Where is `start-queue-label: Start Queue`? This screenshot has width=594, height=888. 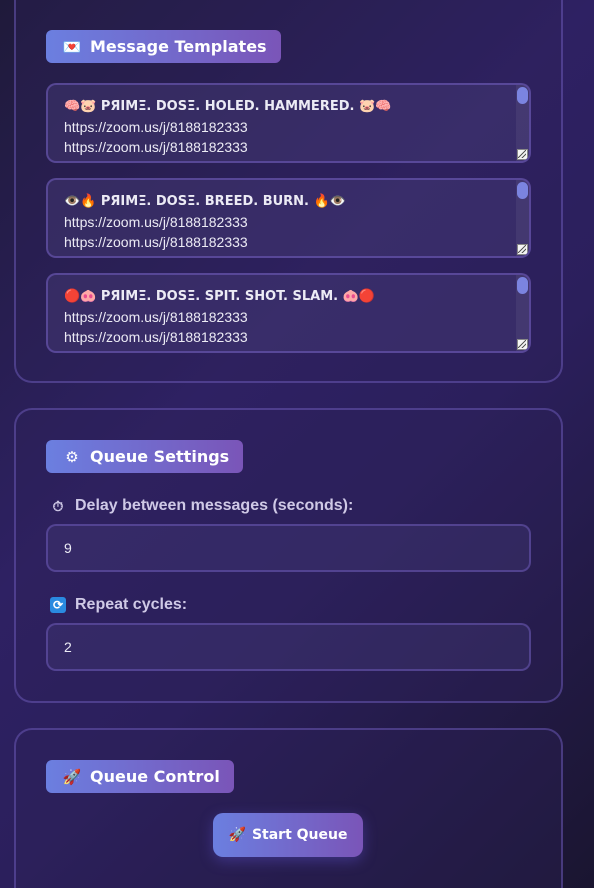 start-queue-label: Start Queue is located at coordinates (299, 835).